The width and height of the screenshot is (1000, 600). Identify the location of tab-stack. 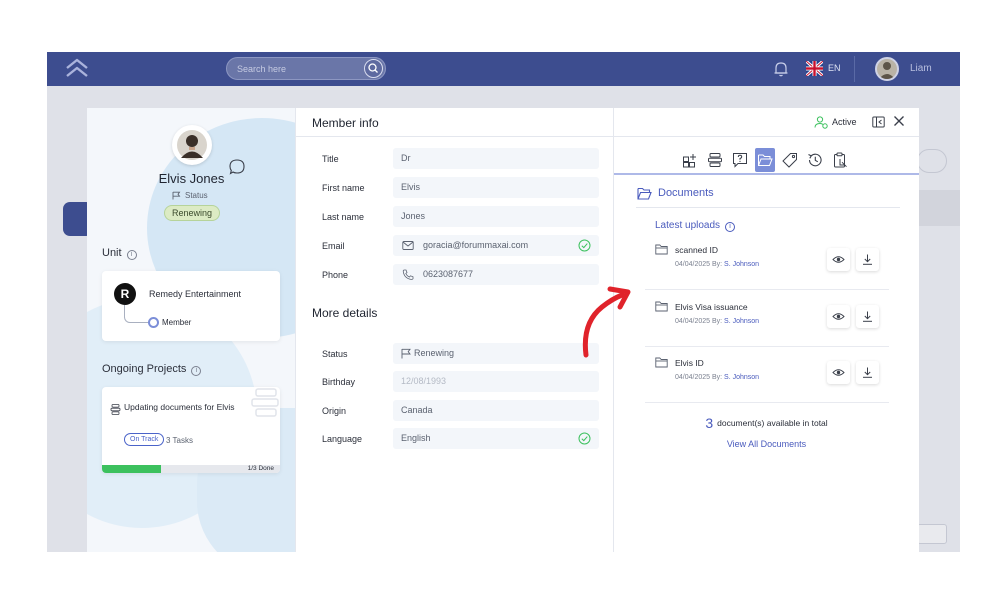
(715, 160).